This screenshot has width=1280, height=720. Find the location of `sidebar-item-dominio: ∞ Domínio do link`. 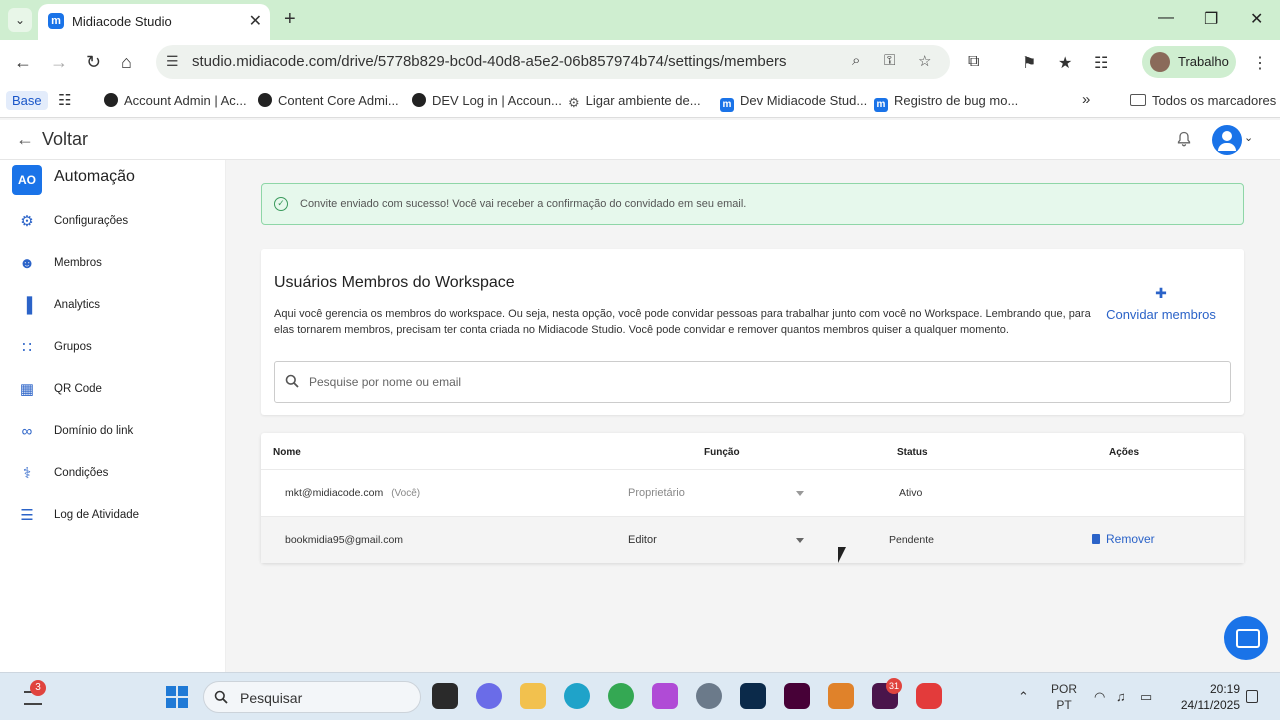

sidebar-item-dominio: ∞ Domínio do link is located at coordinates (113, 432).